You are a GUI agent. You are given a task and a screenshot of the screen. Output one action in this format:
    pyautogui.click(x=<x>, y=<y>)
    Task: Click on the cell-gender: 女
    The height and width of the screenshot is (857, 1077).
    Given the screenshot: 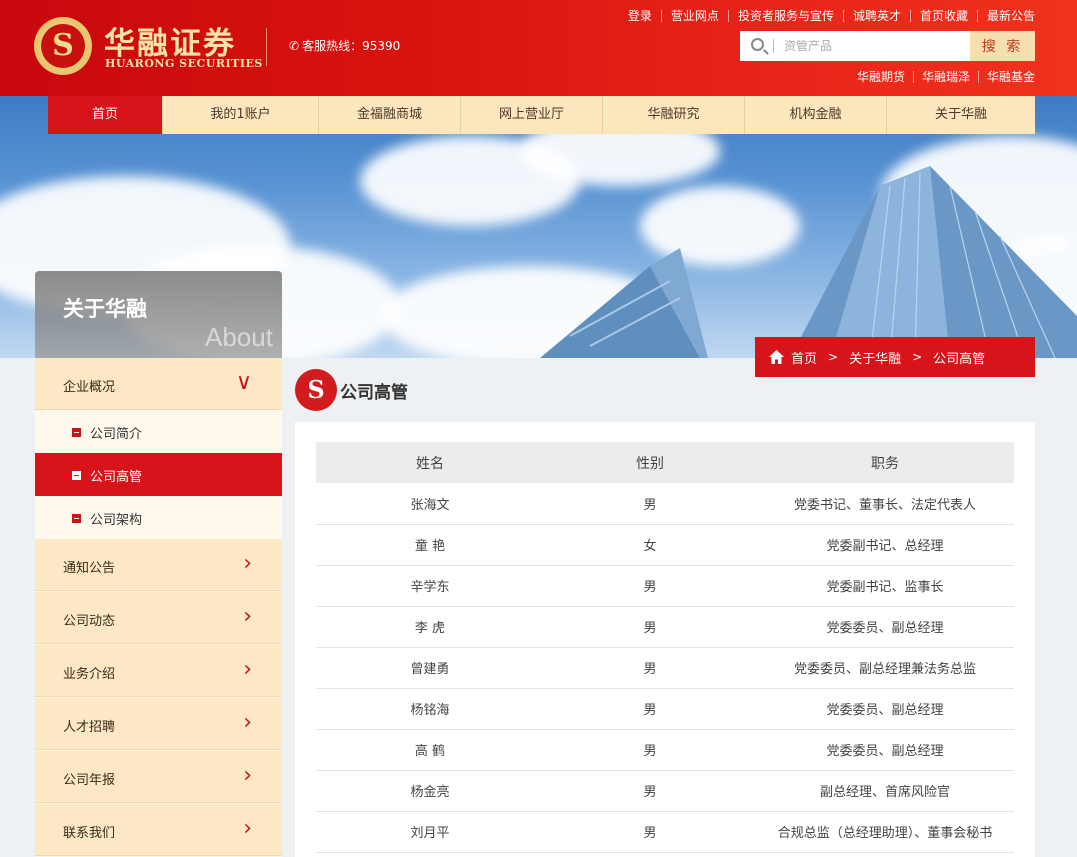 What is the action you would take?
    pyautogui.click(x=650, y=545)
    